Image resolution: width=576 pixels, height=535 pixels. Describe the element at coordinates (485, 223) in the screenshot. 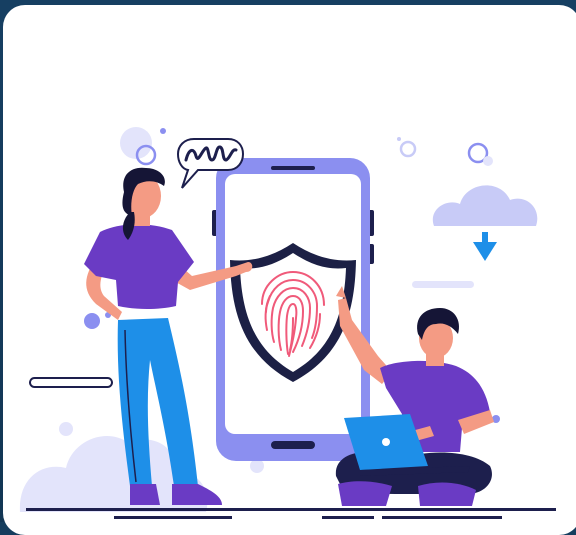

I see `cloud-download-icon` at that location.